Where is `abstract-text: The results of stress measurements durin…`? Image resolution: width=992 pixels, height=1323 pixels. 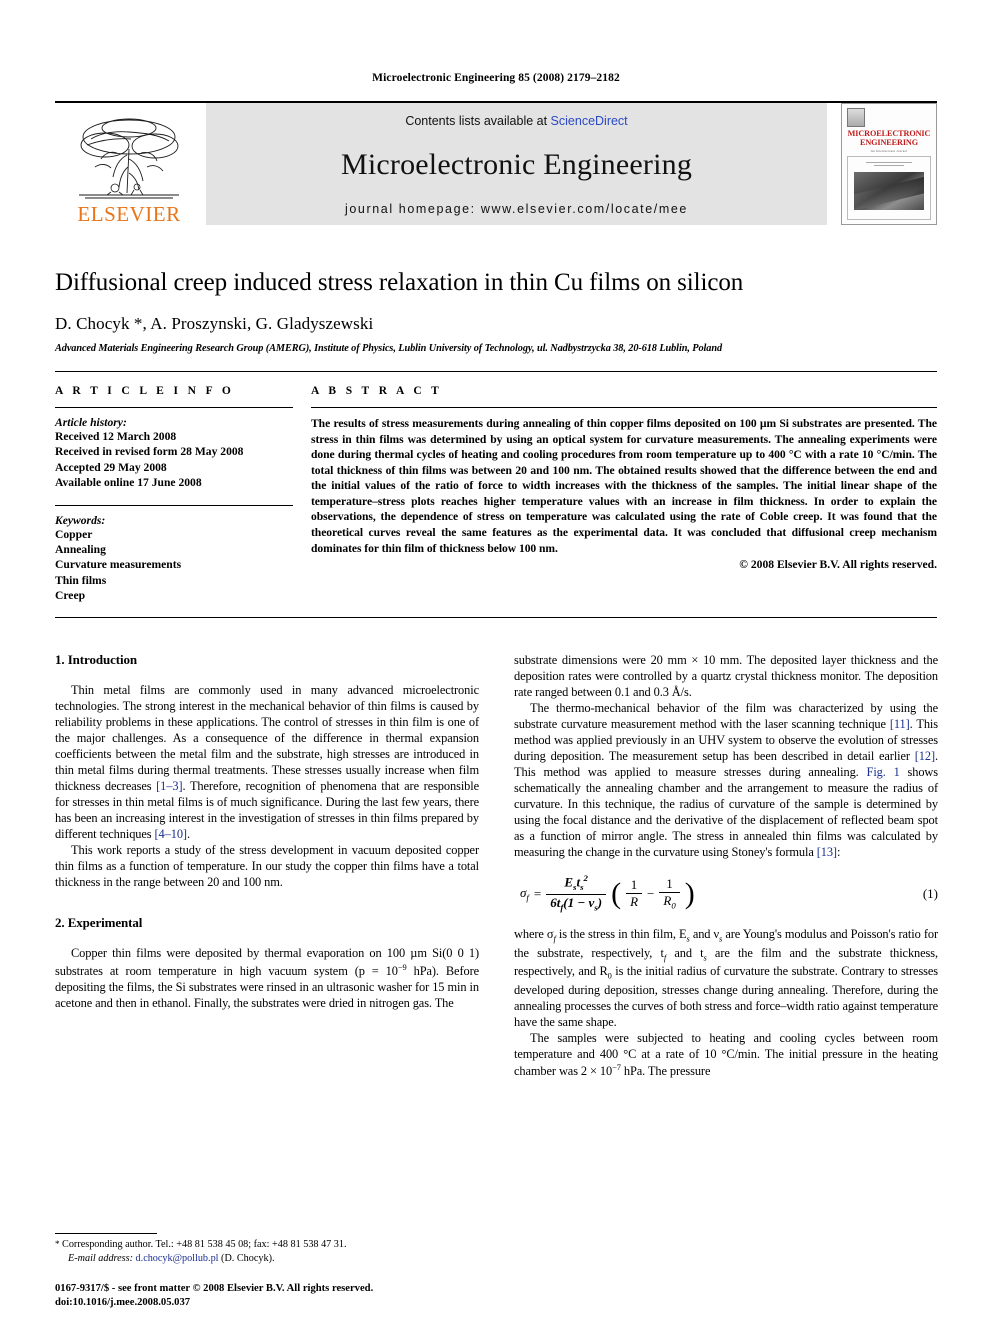 abstract-text: The results of stress measurements durin… is located at coordinates (624, 486).